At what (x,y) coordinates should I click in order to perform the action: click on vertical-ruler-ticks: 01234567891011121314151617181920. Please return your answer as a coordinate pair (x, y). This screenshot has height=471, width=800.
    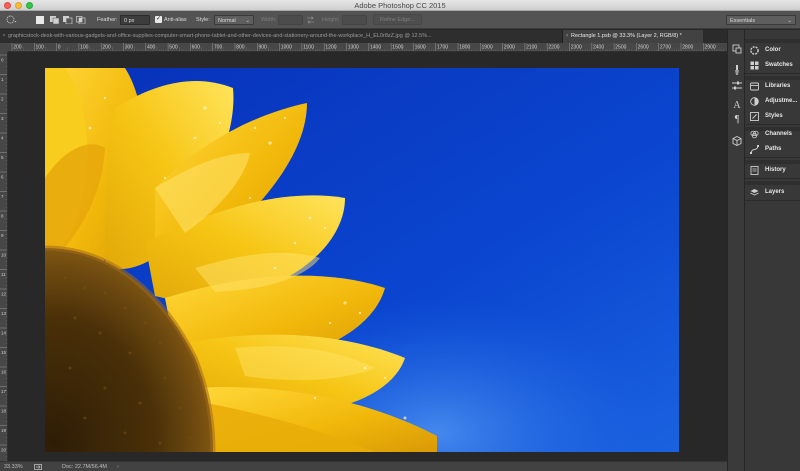
    Looking at the image, I should click on (3, 257).